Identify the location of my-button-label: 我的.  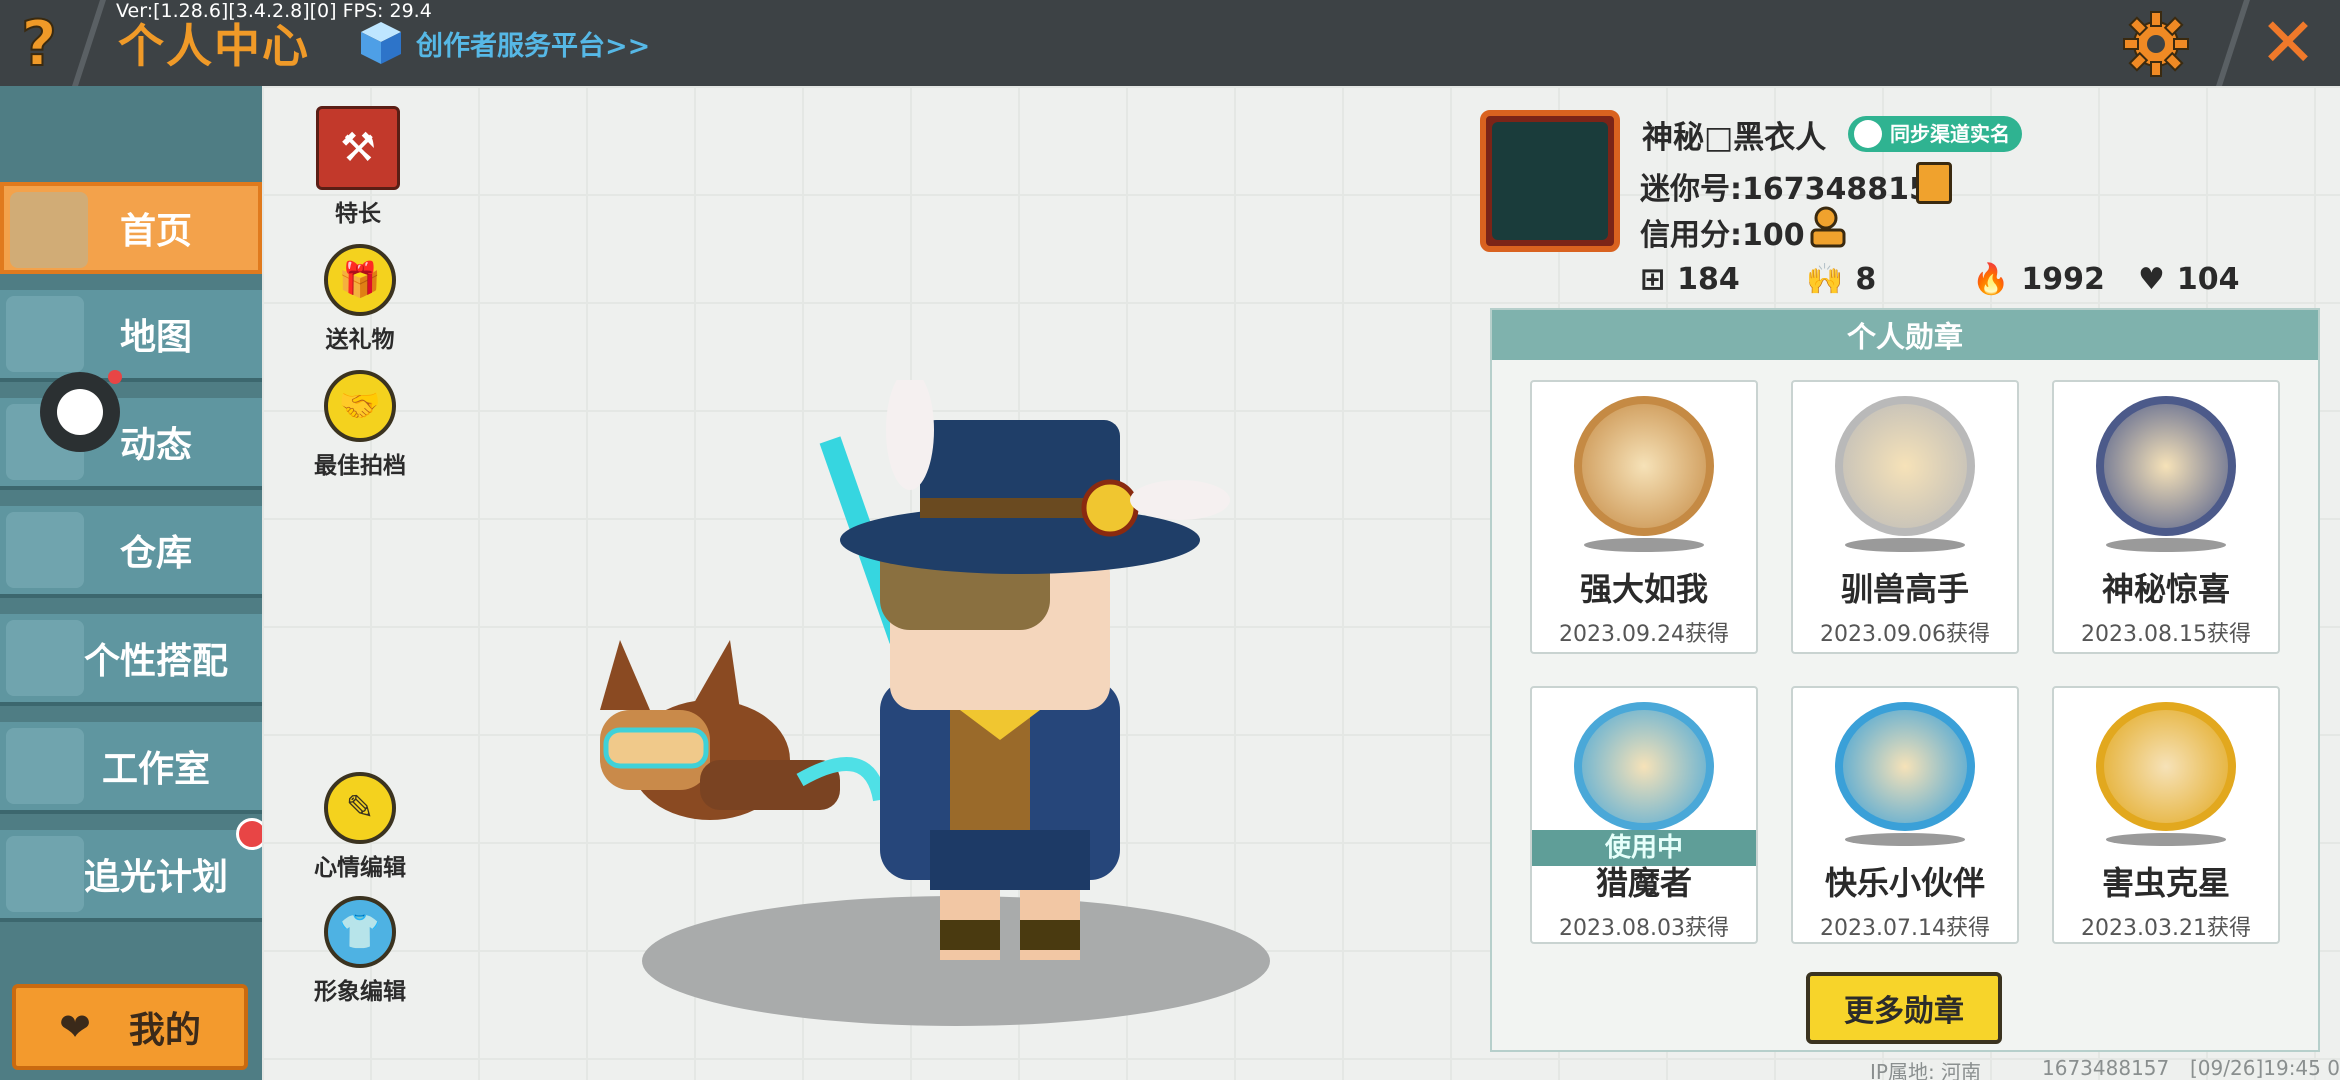
(164, 1030).